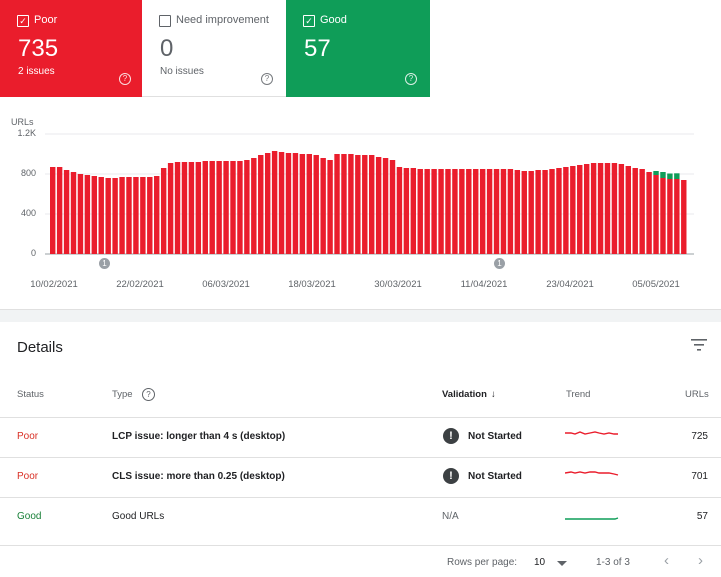 The image size is (721, 577). Describe the element at coordinates (539, 562) in the screenshot. I see `rows-per-page-select: 10` at that location.